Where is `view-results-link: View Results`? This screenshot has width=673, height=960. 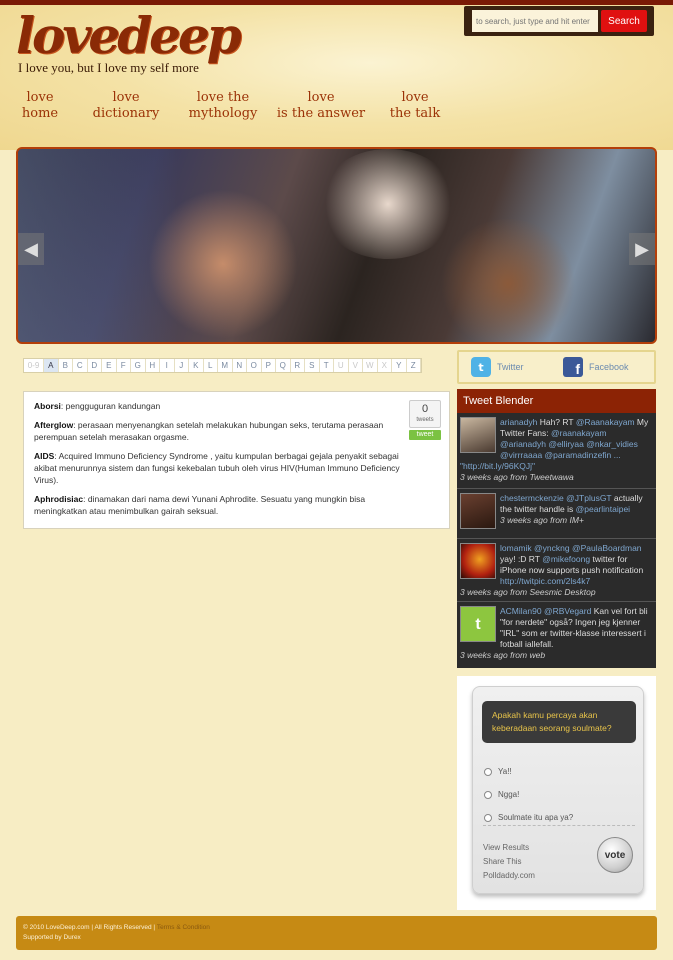
view-results-link: View Results is located at coordinates (506, 847).